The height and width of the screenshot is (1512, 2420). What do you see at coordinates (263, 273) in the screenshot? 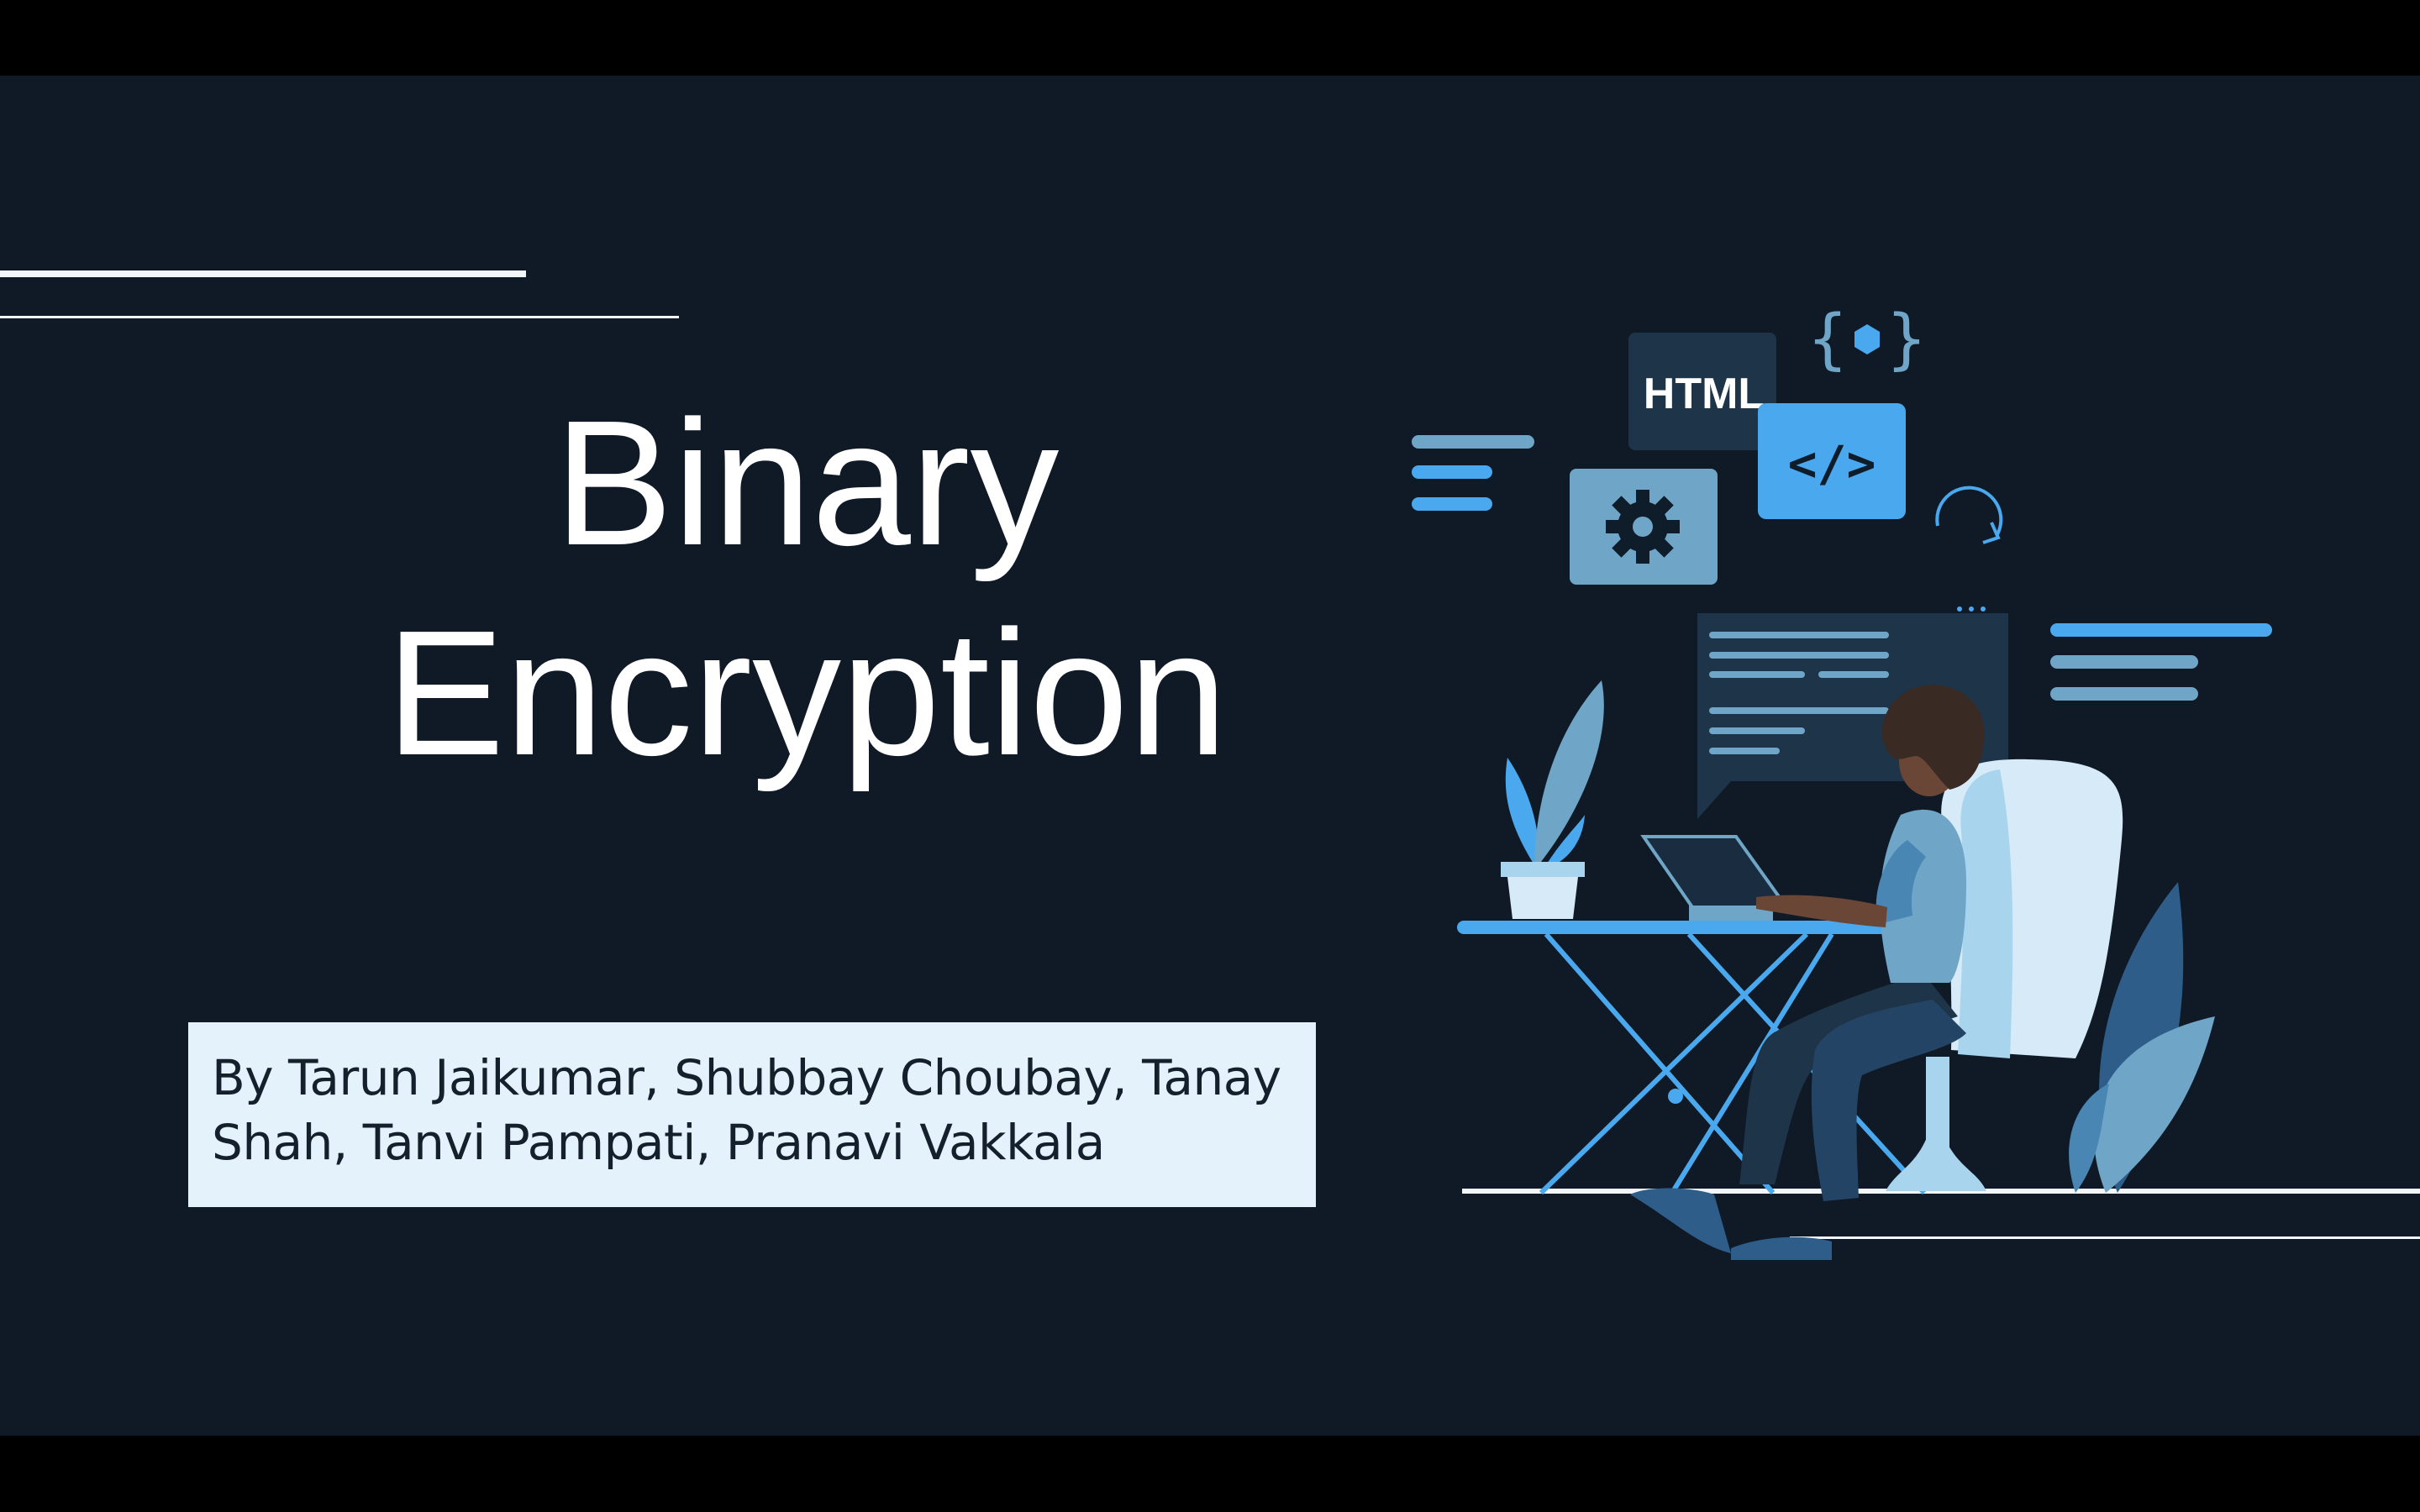
I see `decorative-line-top-thick` at bounding box center [263, 273].